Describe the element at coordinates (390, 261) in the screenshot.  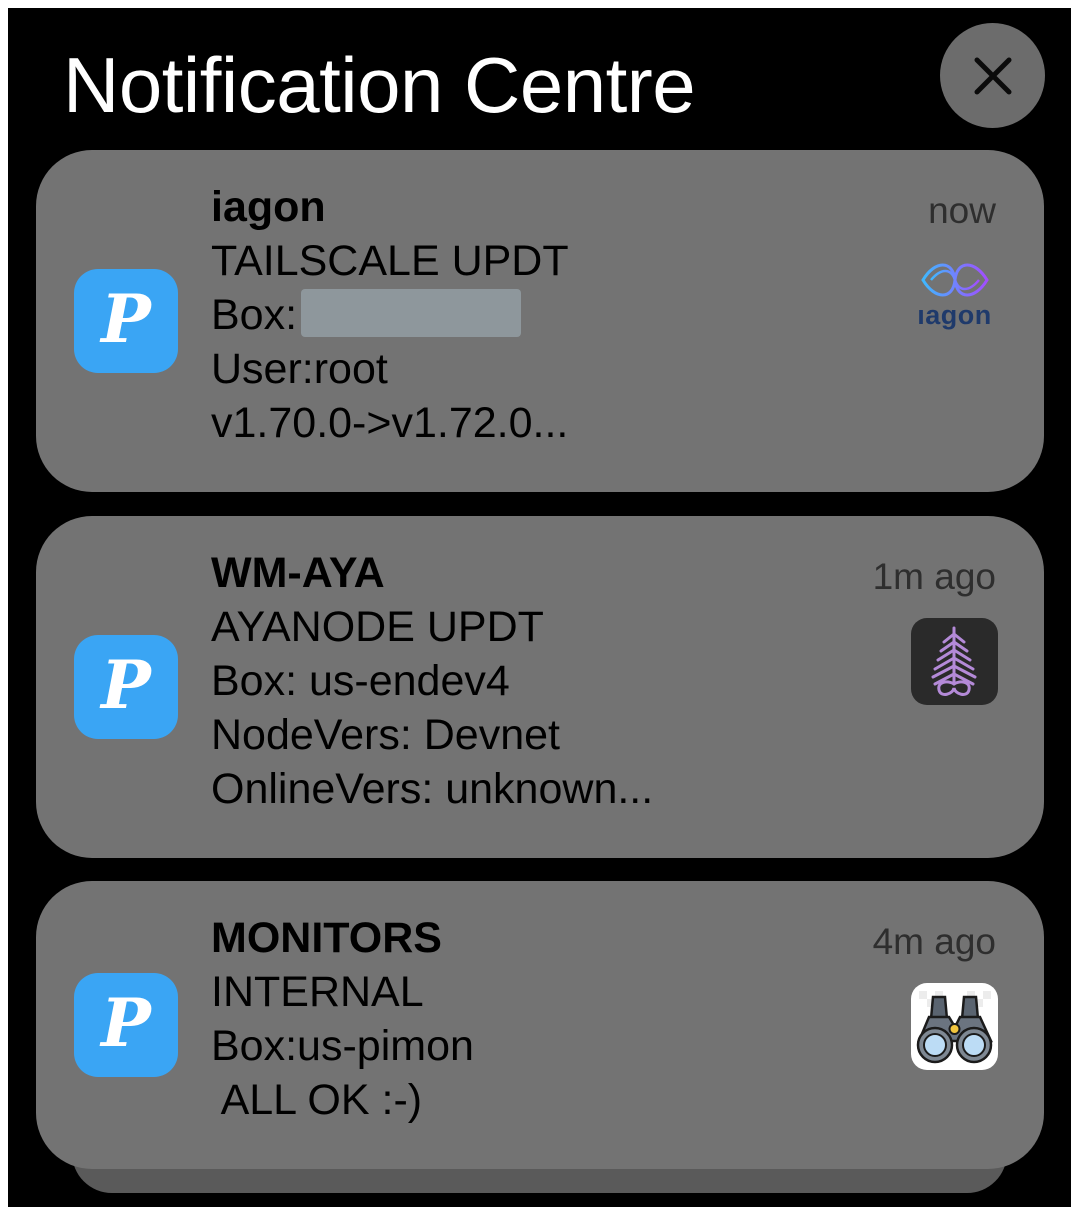
I see `notification-line: TAILSCALE UPDT` at that location.